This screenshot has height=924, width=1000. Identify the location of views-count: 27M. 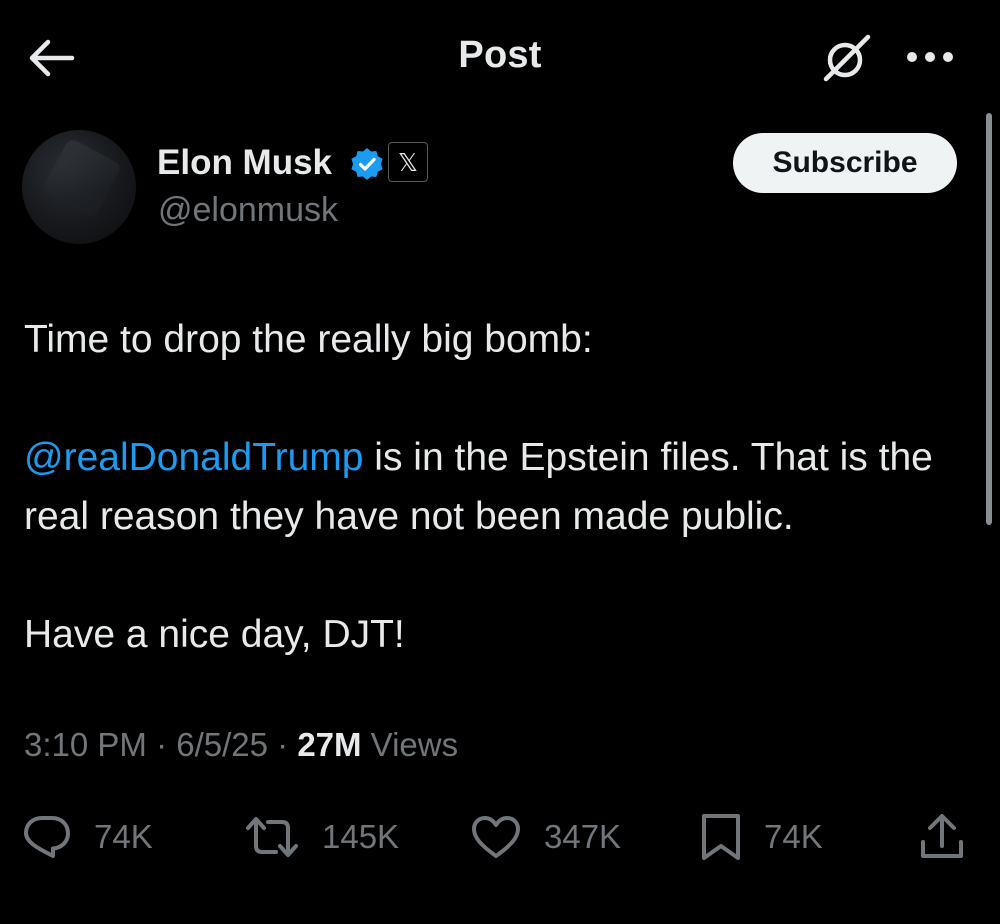
(329, 744).